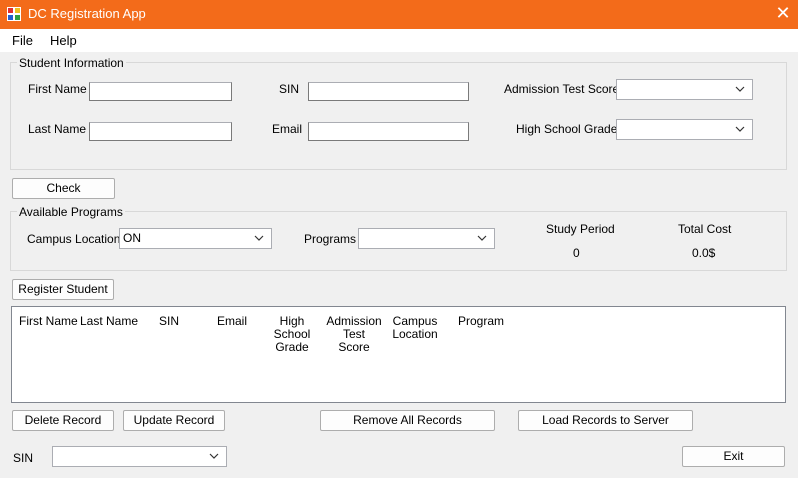 This screenshot has height=478, width=798. I want to click on register-student-button: Register Student, so click(63, 289).